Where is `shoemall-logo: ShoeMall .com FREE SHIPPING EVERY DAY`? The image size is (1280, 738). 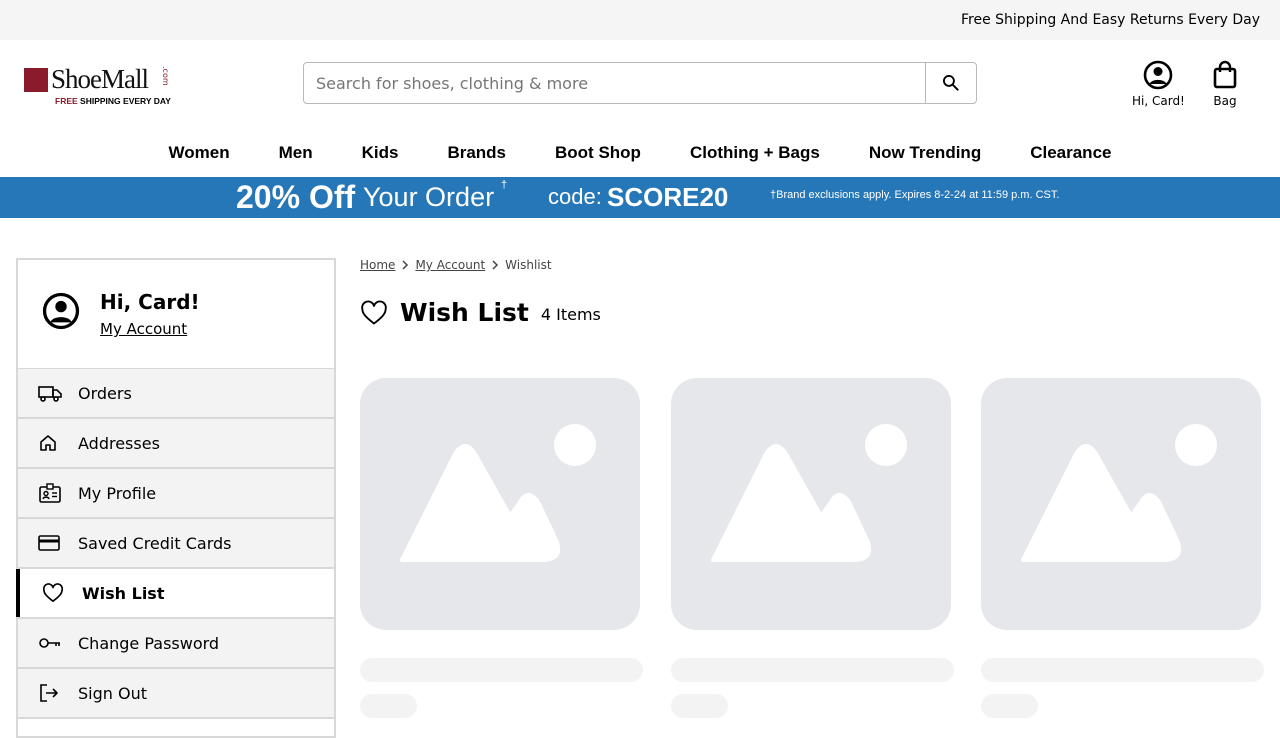 shoemall-logo: ShoeMall .com FREE SHIPPING EVERY DAY is located at coordinates (104, 85).